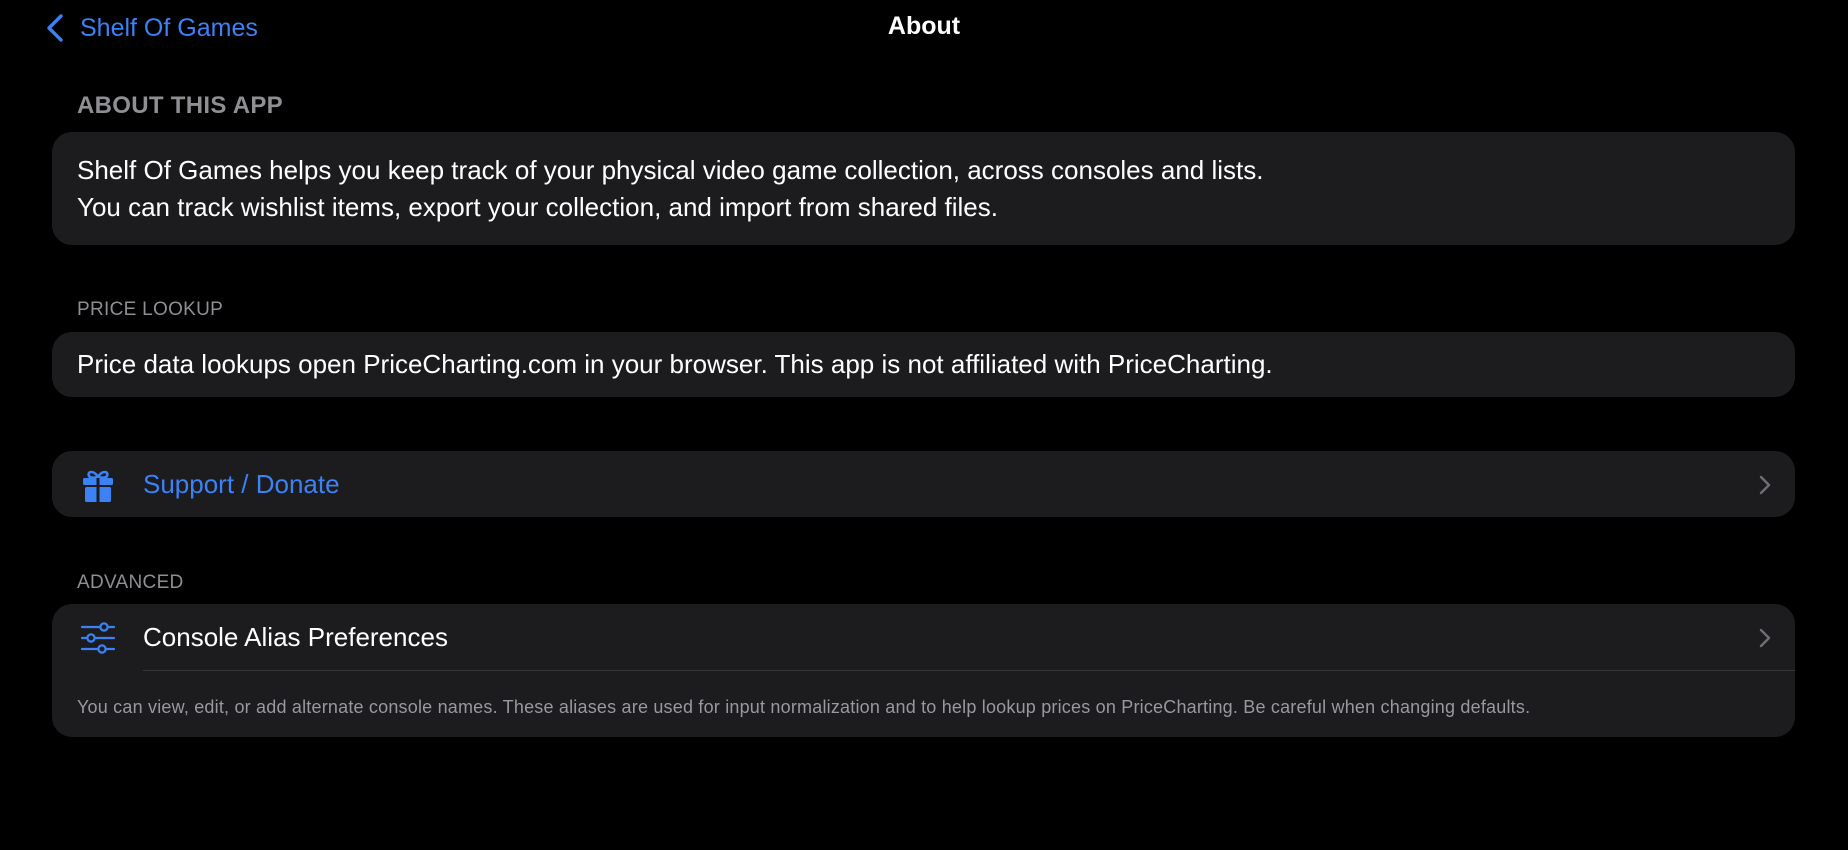 The image size is (1848, 850). I want to click on sliders-icon, so click(98, 638).